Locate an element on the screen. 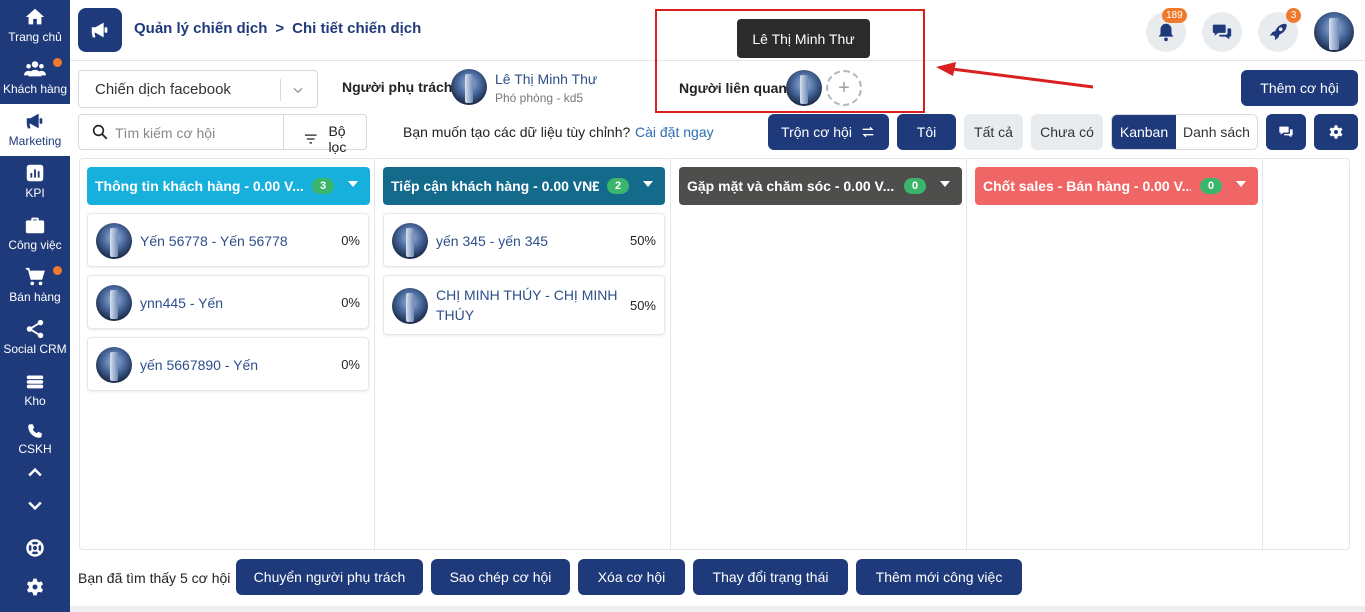 Image resolution: width=1365 pixels, height=612 pixels. messages-button is located at coordinates (1222, 32).